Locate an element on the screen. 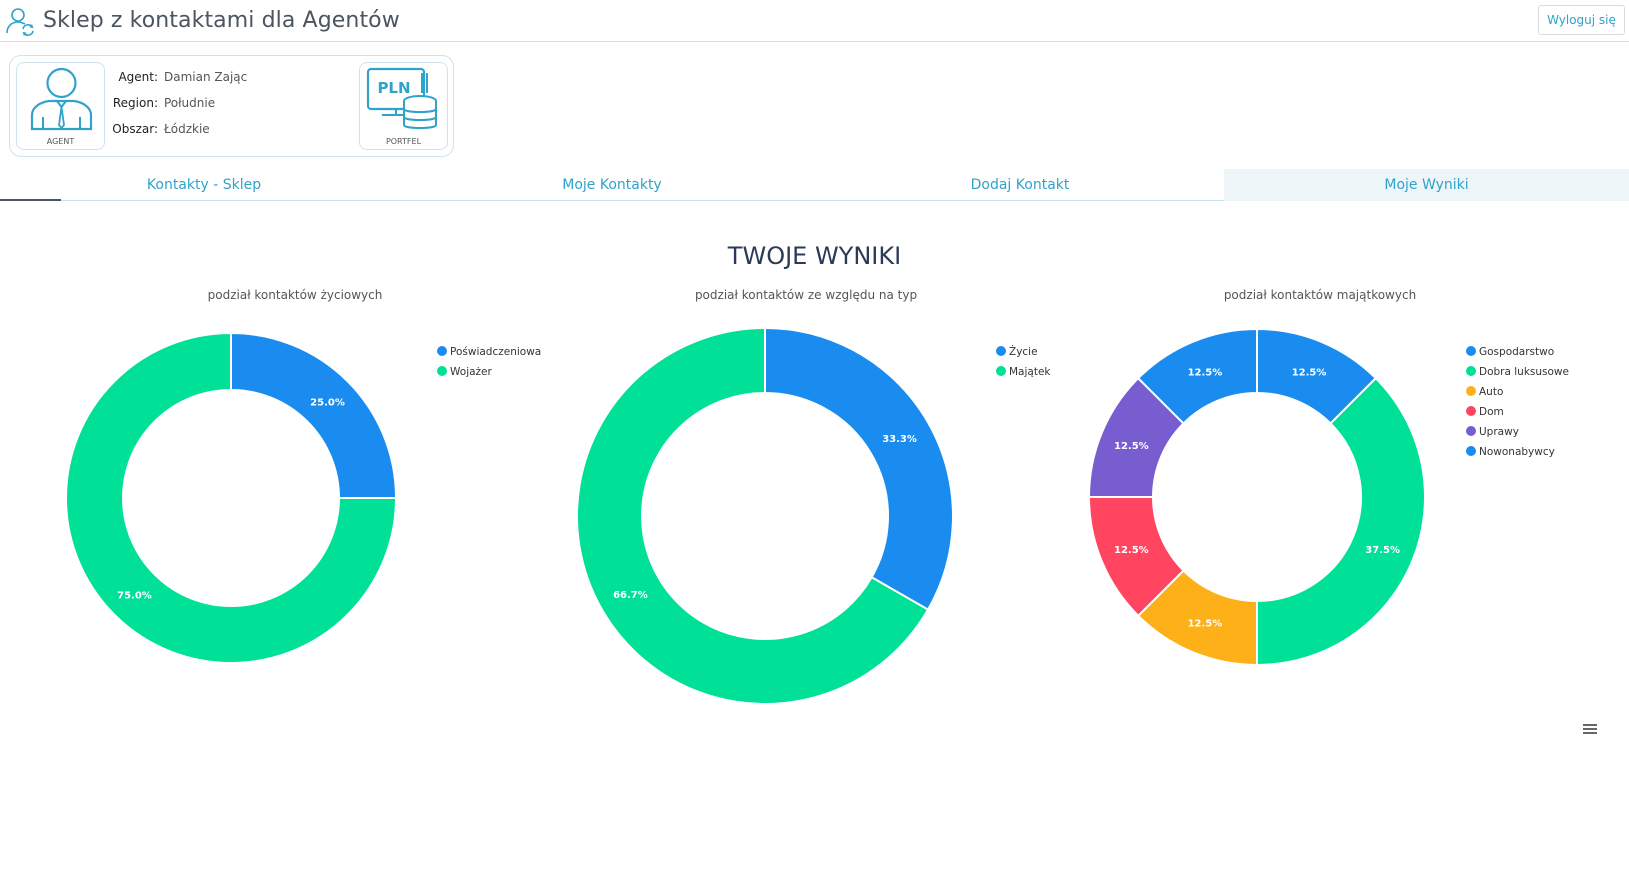 The width and height of the screenshot is (1629, 878). legend-label: Gospodarstwo is located at coordinates (1517, 352).